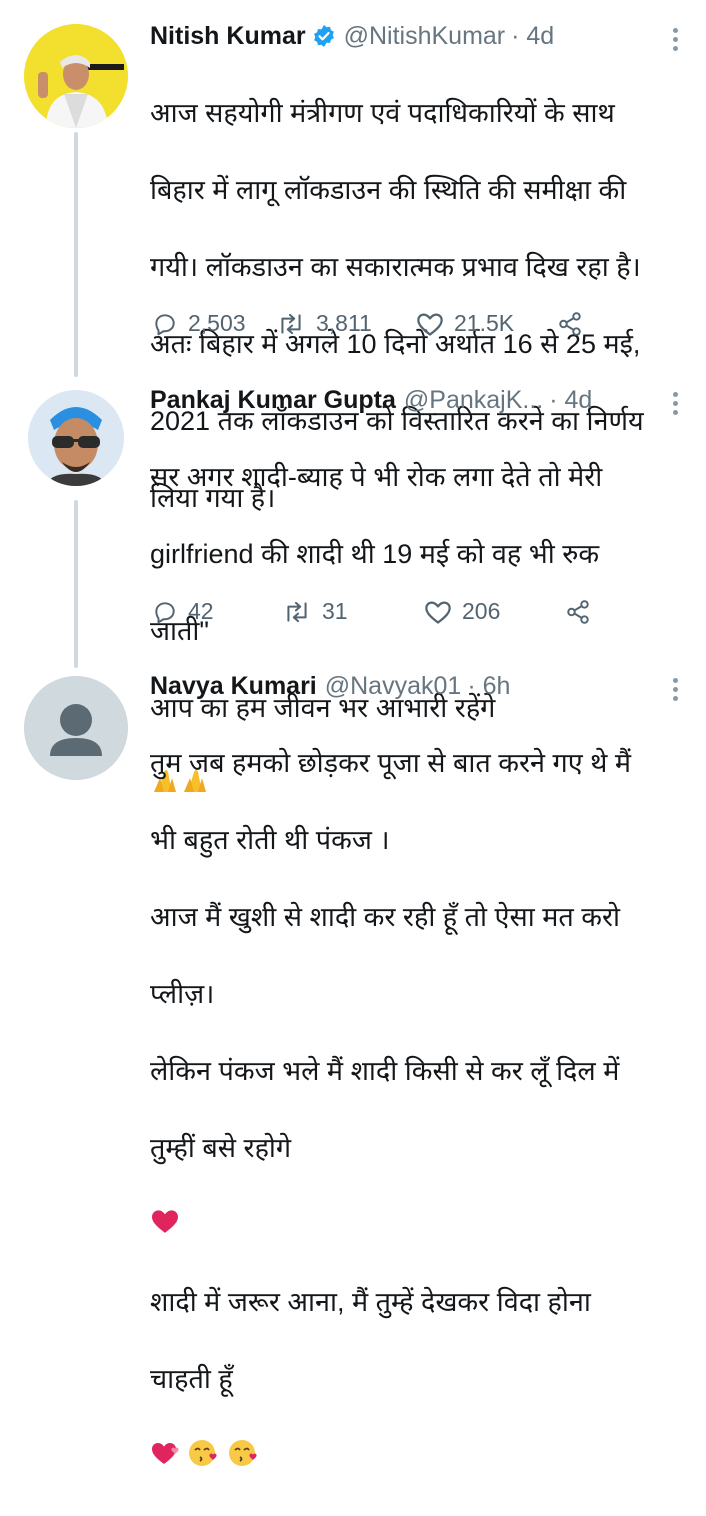 This screenshot has height=1516, width=706. Describe the element at coordinates (353, 611) in the screenshot. I see `retweet-button: 31` at that location.